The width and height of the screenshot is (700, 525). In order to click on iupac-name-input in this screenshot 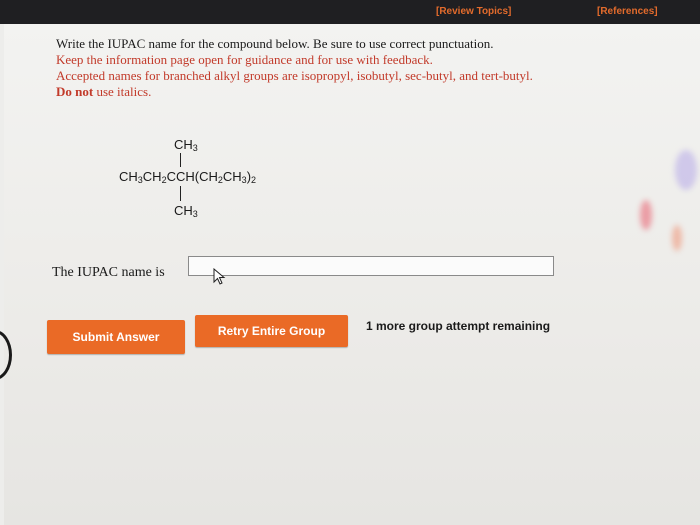, I will do `click(371, 266)`.